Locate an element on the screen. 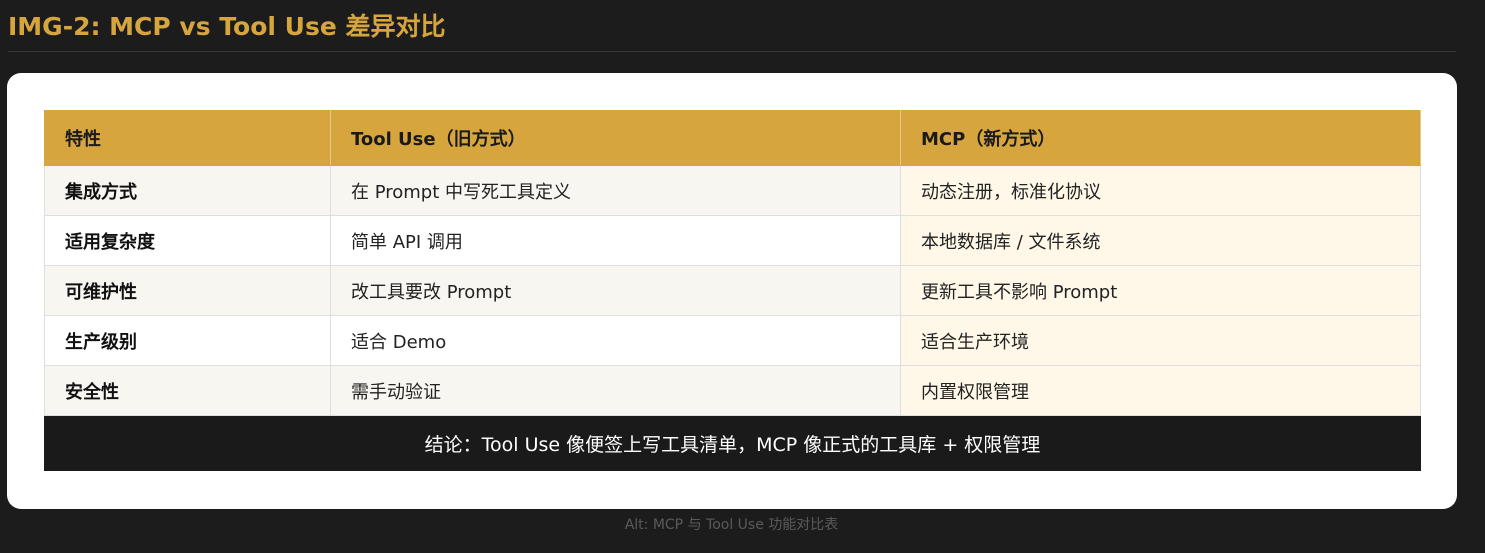  title-divider is located at coordinates (732, 51).